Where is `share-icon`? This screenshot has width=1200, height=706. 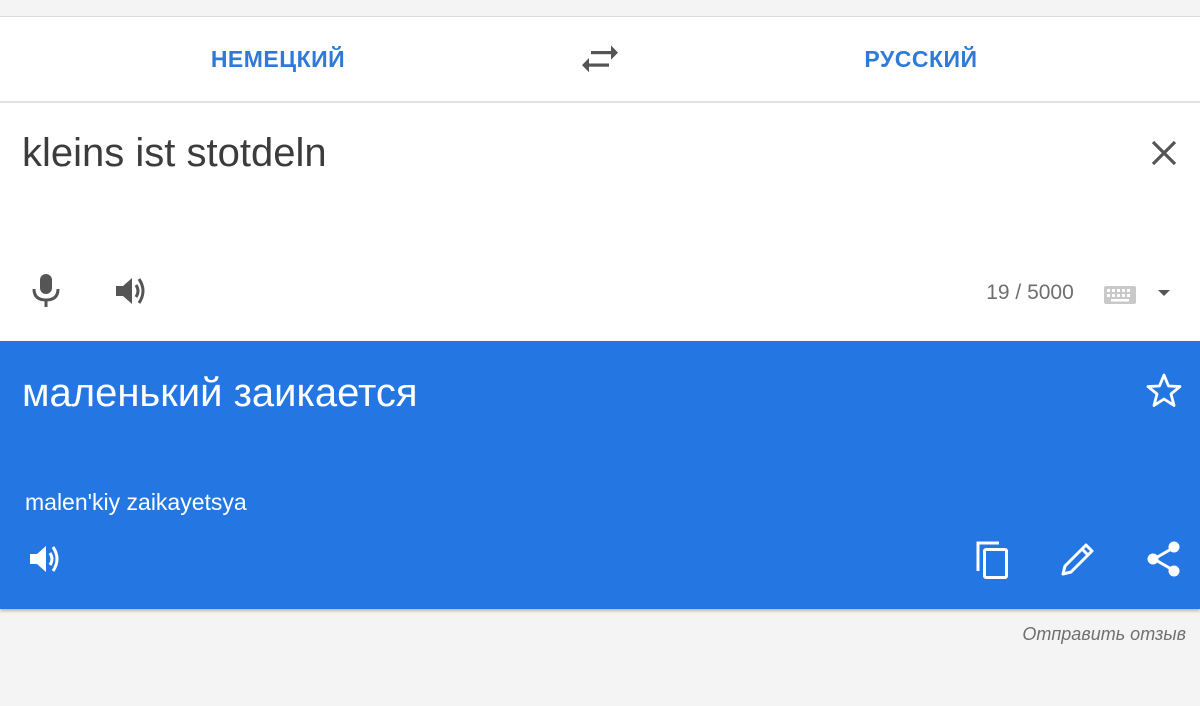 share-icon is located at coordinates (1163, 559).